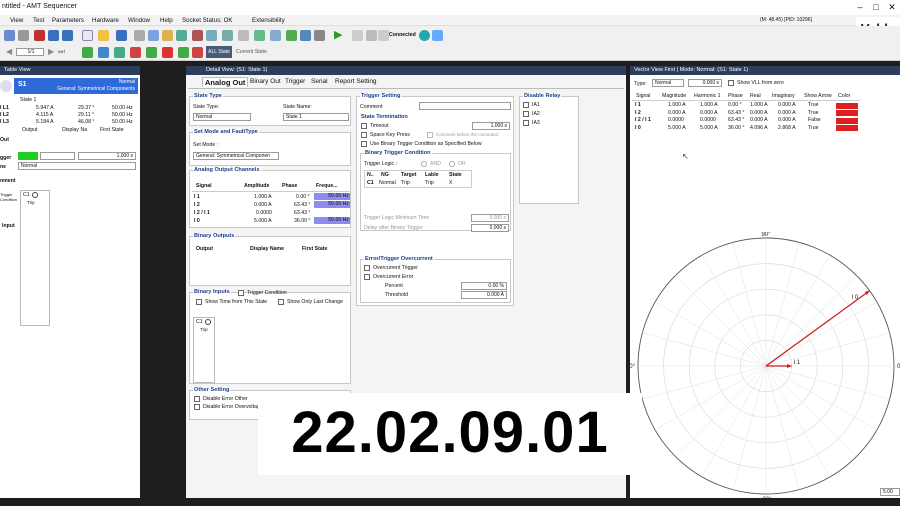 The image size is (900, 506). What do you see at coordinates (465, 106) in the screenshot?
I see `comment-input` at bounding box center [465, 106].